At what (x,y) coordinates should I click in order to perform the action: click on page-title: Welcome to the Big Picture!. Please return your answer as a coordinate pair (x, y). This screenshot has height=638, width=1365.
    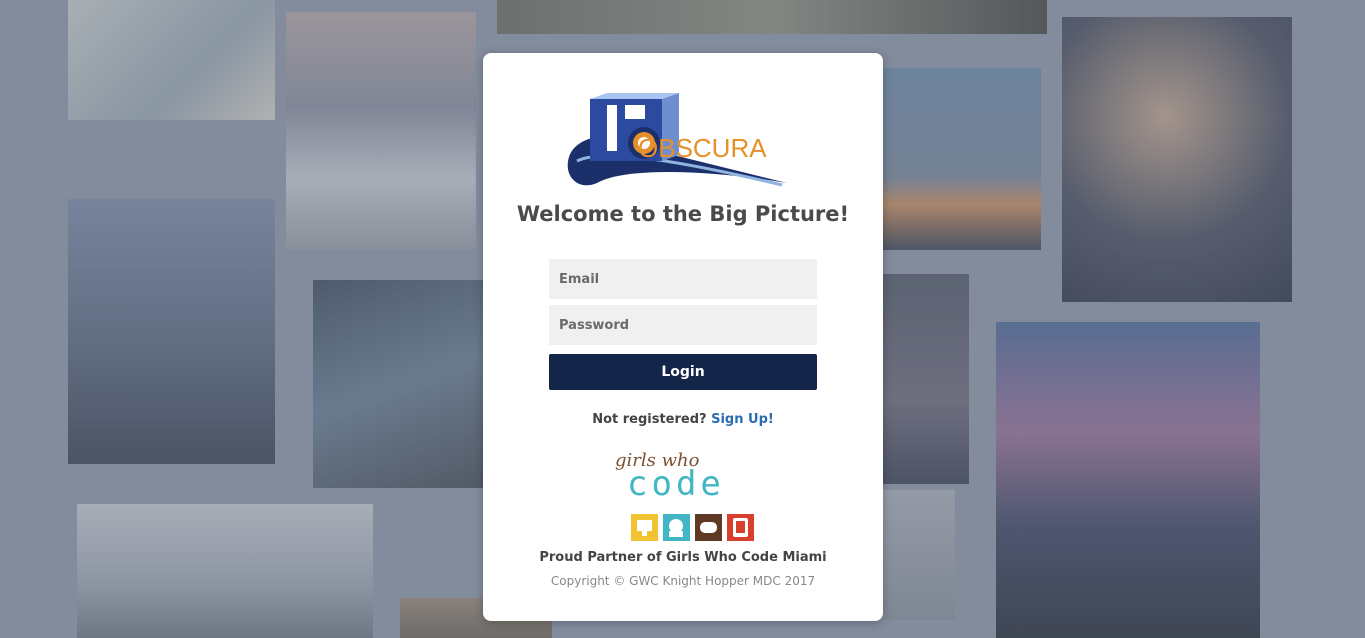
    Looking at the image, I should click on (683, 214).